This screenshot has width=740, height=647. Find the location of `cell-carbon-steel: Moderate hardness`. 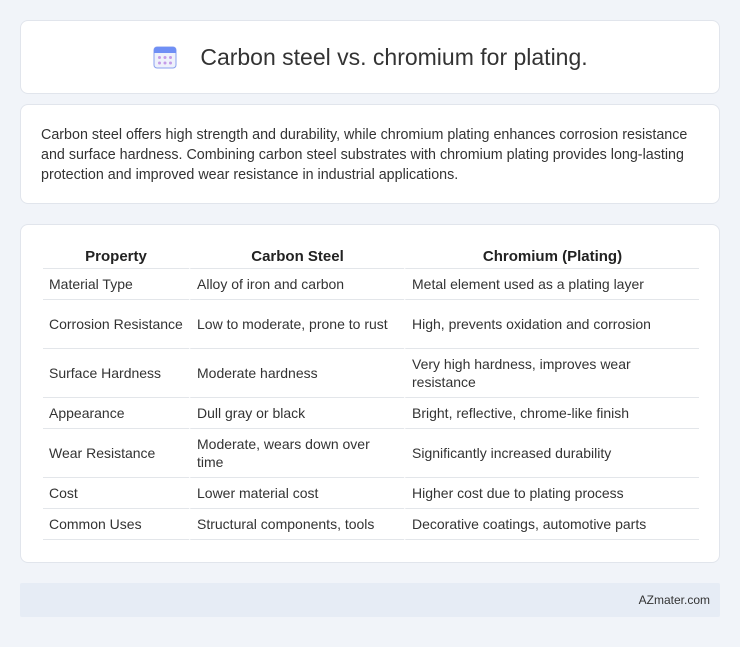

cell-carbon-steel: Moderate hardness is located at coordinates (296, 373).